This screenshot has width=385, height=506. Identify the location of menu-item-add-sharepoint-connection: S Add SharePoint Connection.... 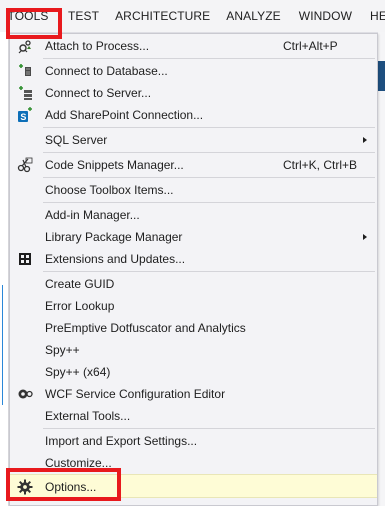
(193, 115).